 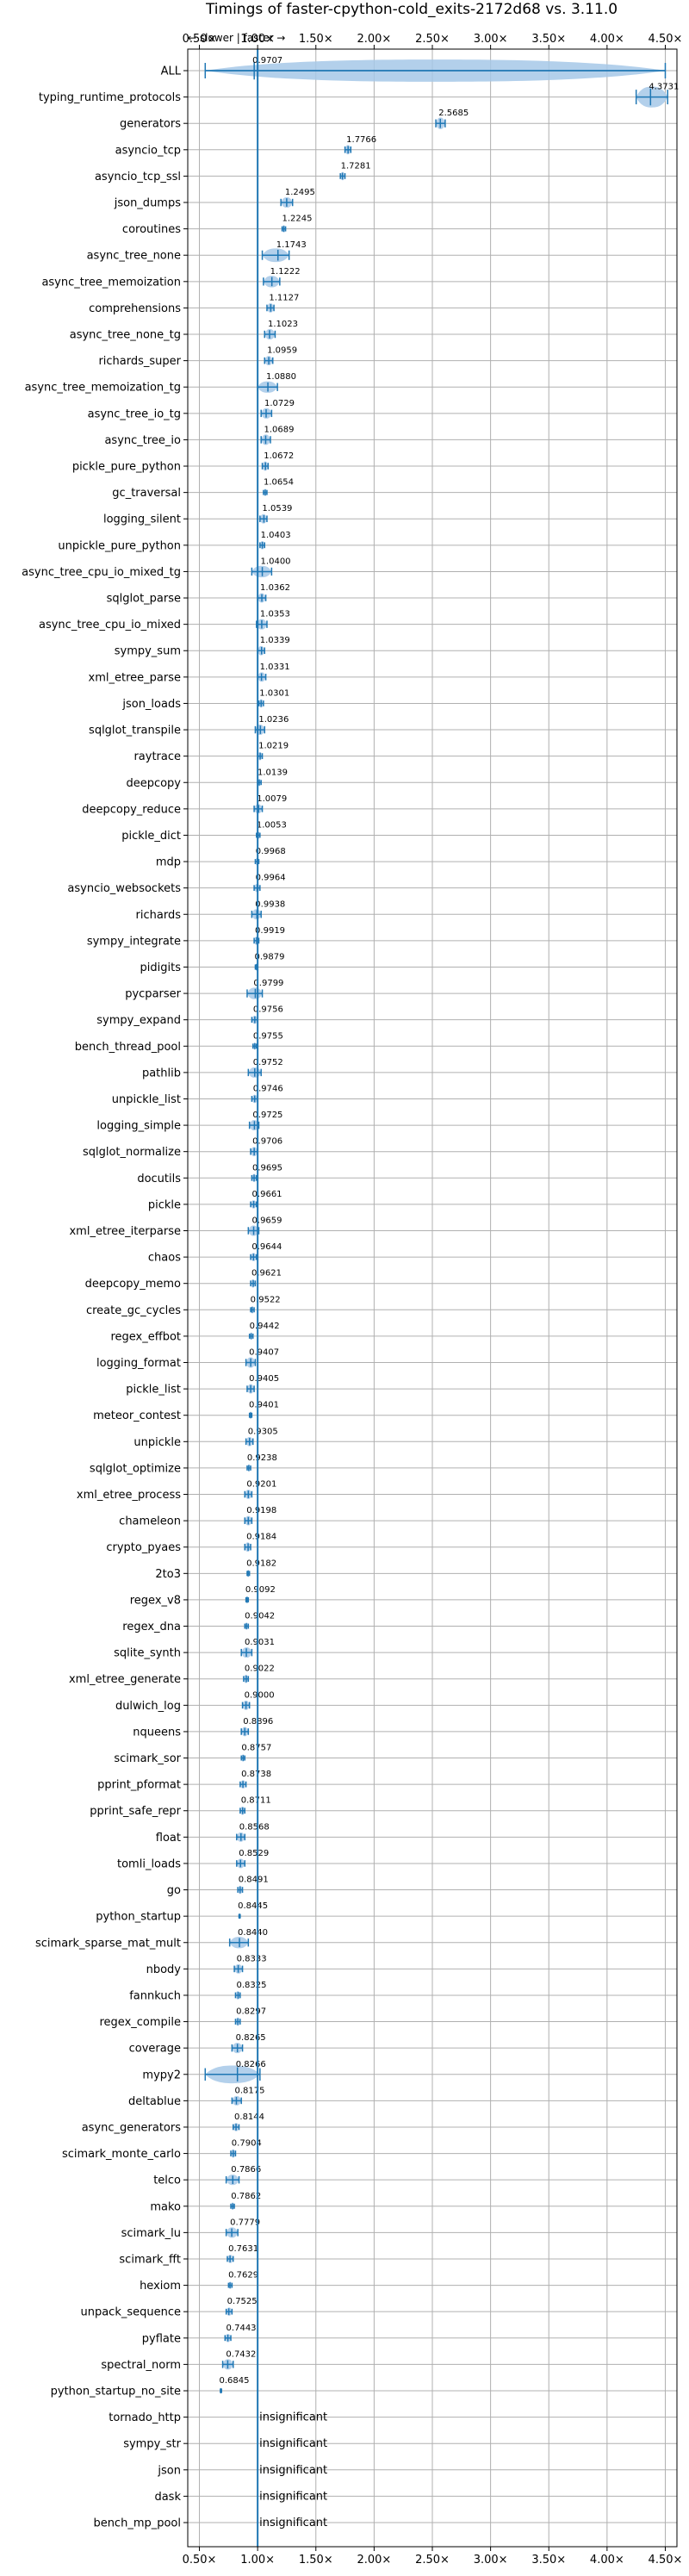 I want to click on value-label: 1.0880, so click(x=281, y=377).